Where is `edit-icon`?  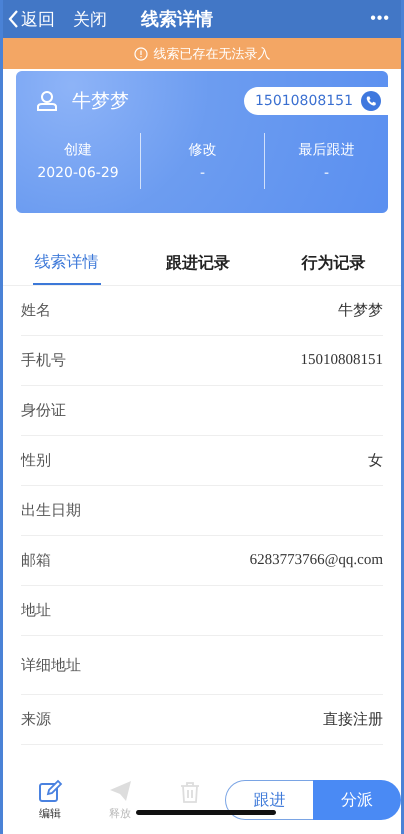
edit-icon is located at coordinates (50, 791).